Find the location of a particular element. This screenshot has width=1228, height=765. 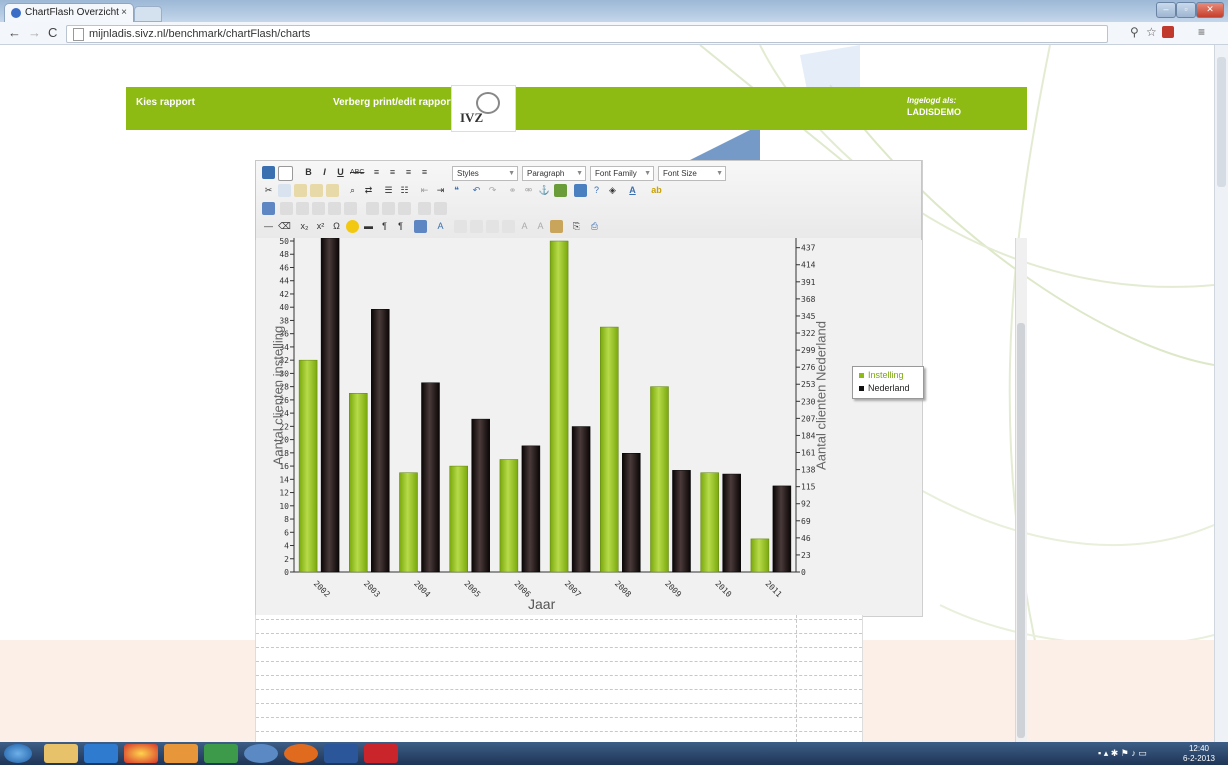

unlink-icon: ⚮ is located at coordinates (528, 190).